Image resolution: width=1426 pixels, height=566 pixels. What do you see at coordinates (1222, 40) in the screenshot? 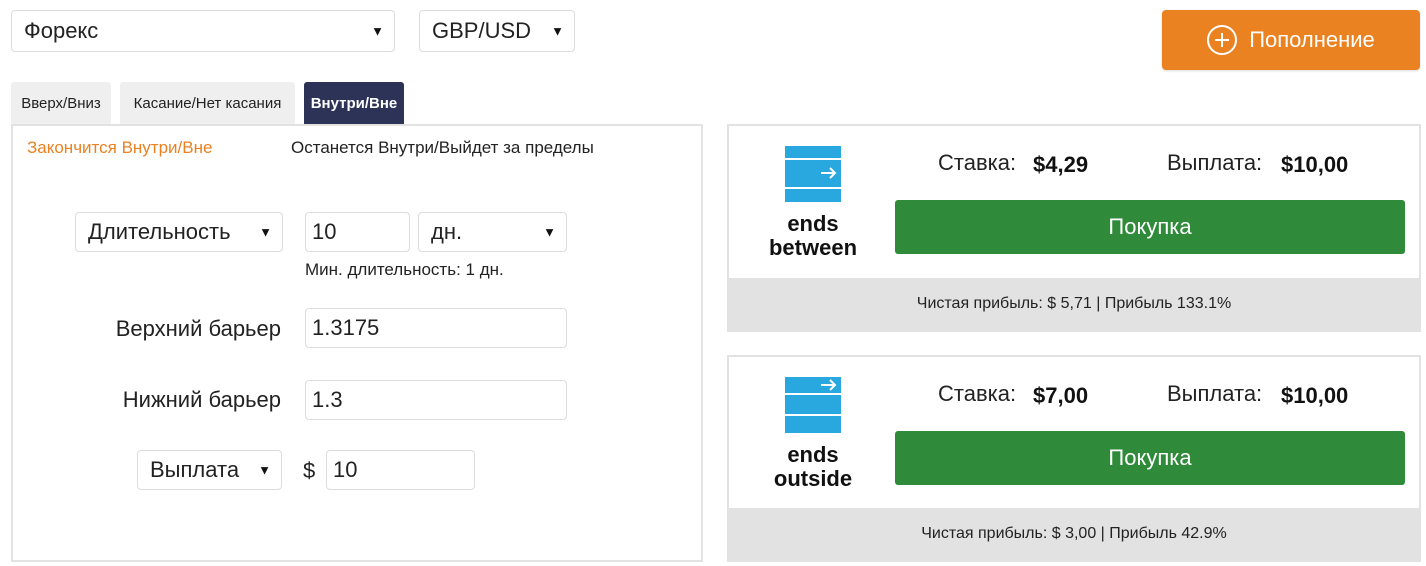
I see `plus-circle-icon` at bounding box center [1222, 40].